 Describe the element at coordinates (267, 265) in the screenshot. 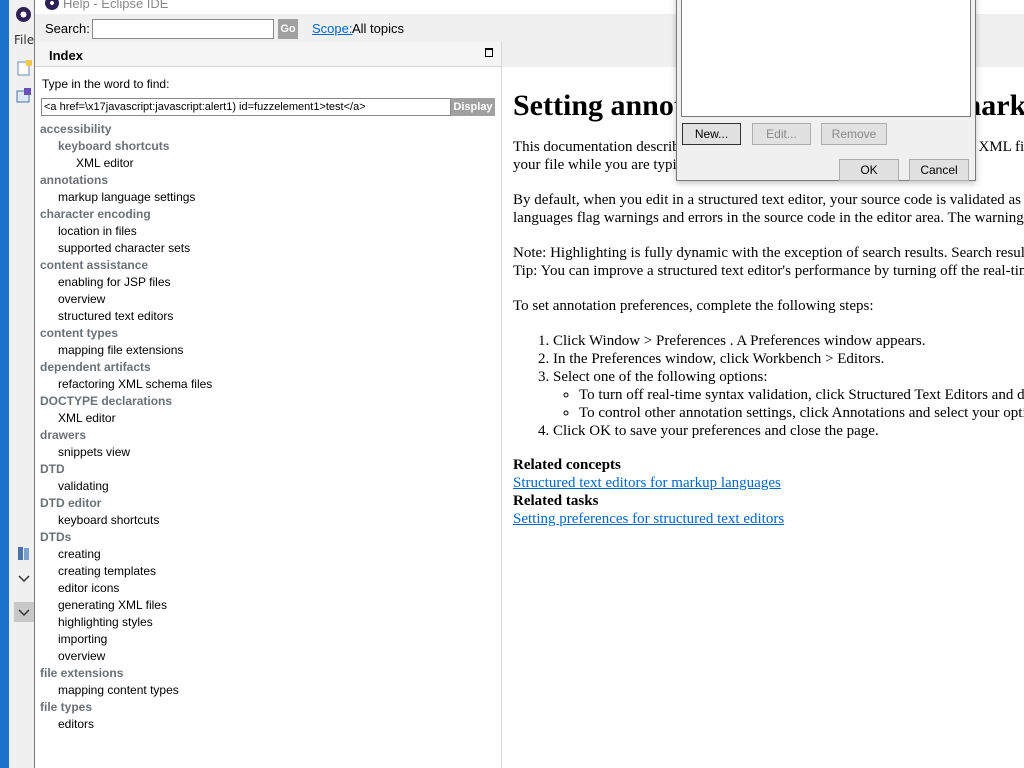

I see `index-keyword: content assistance` at that location.